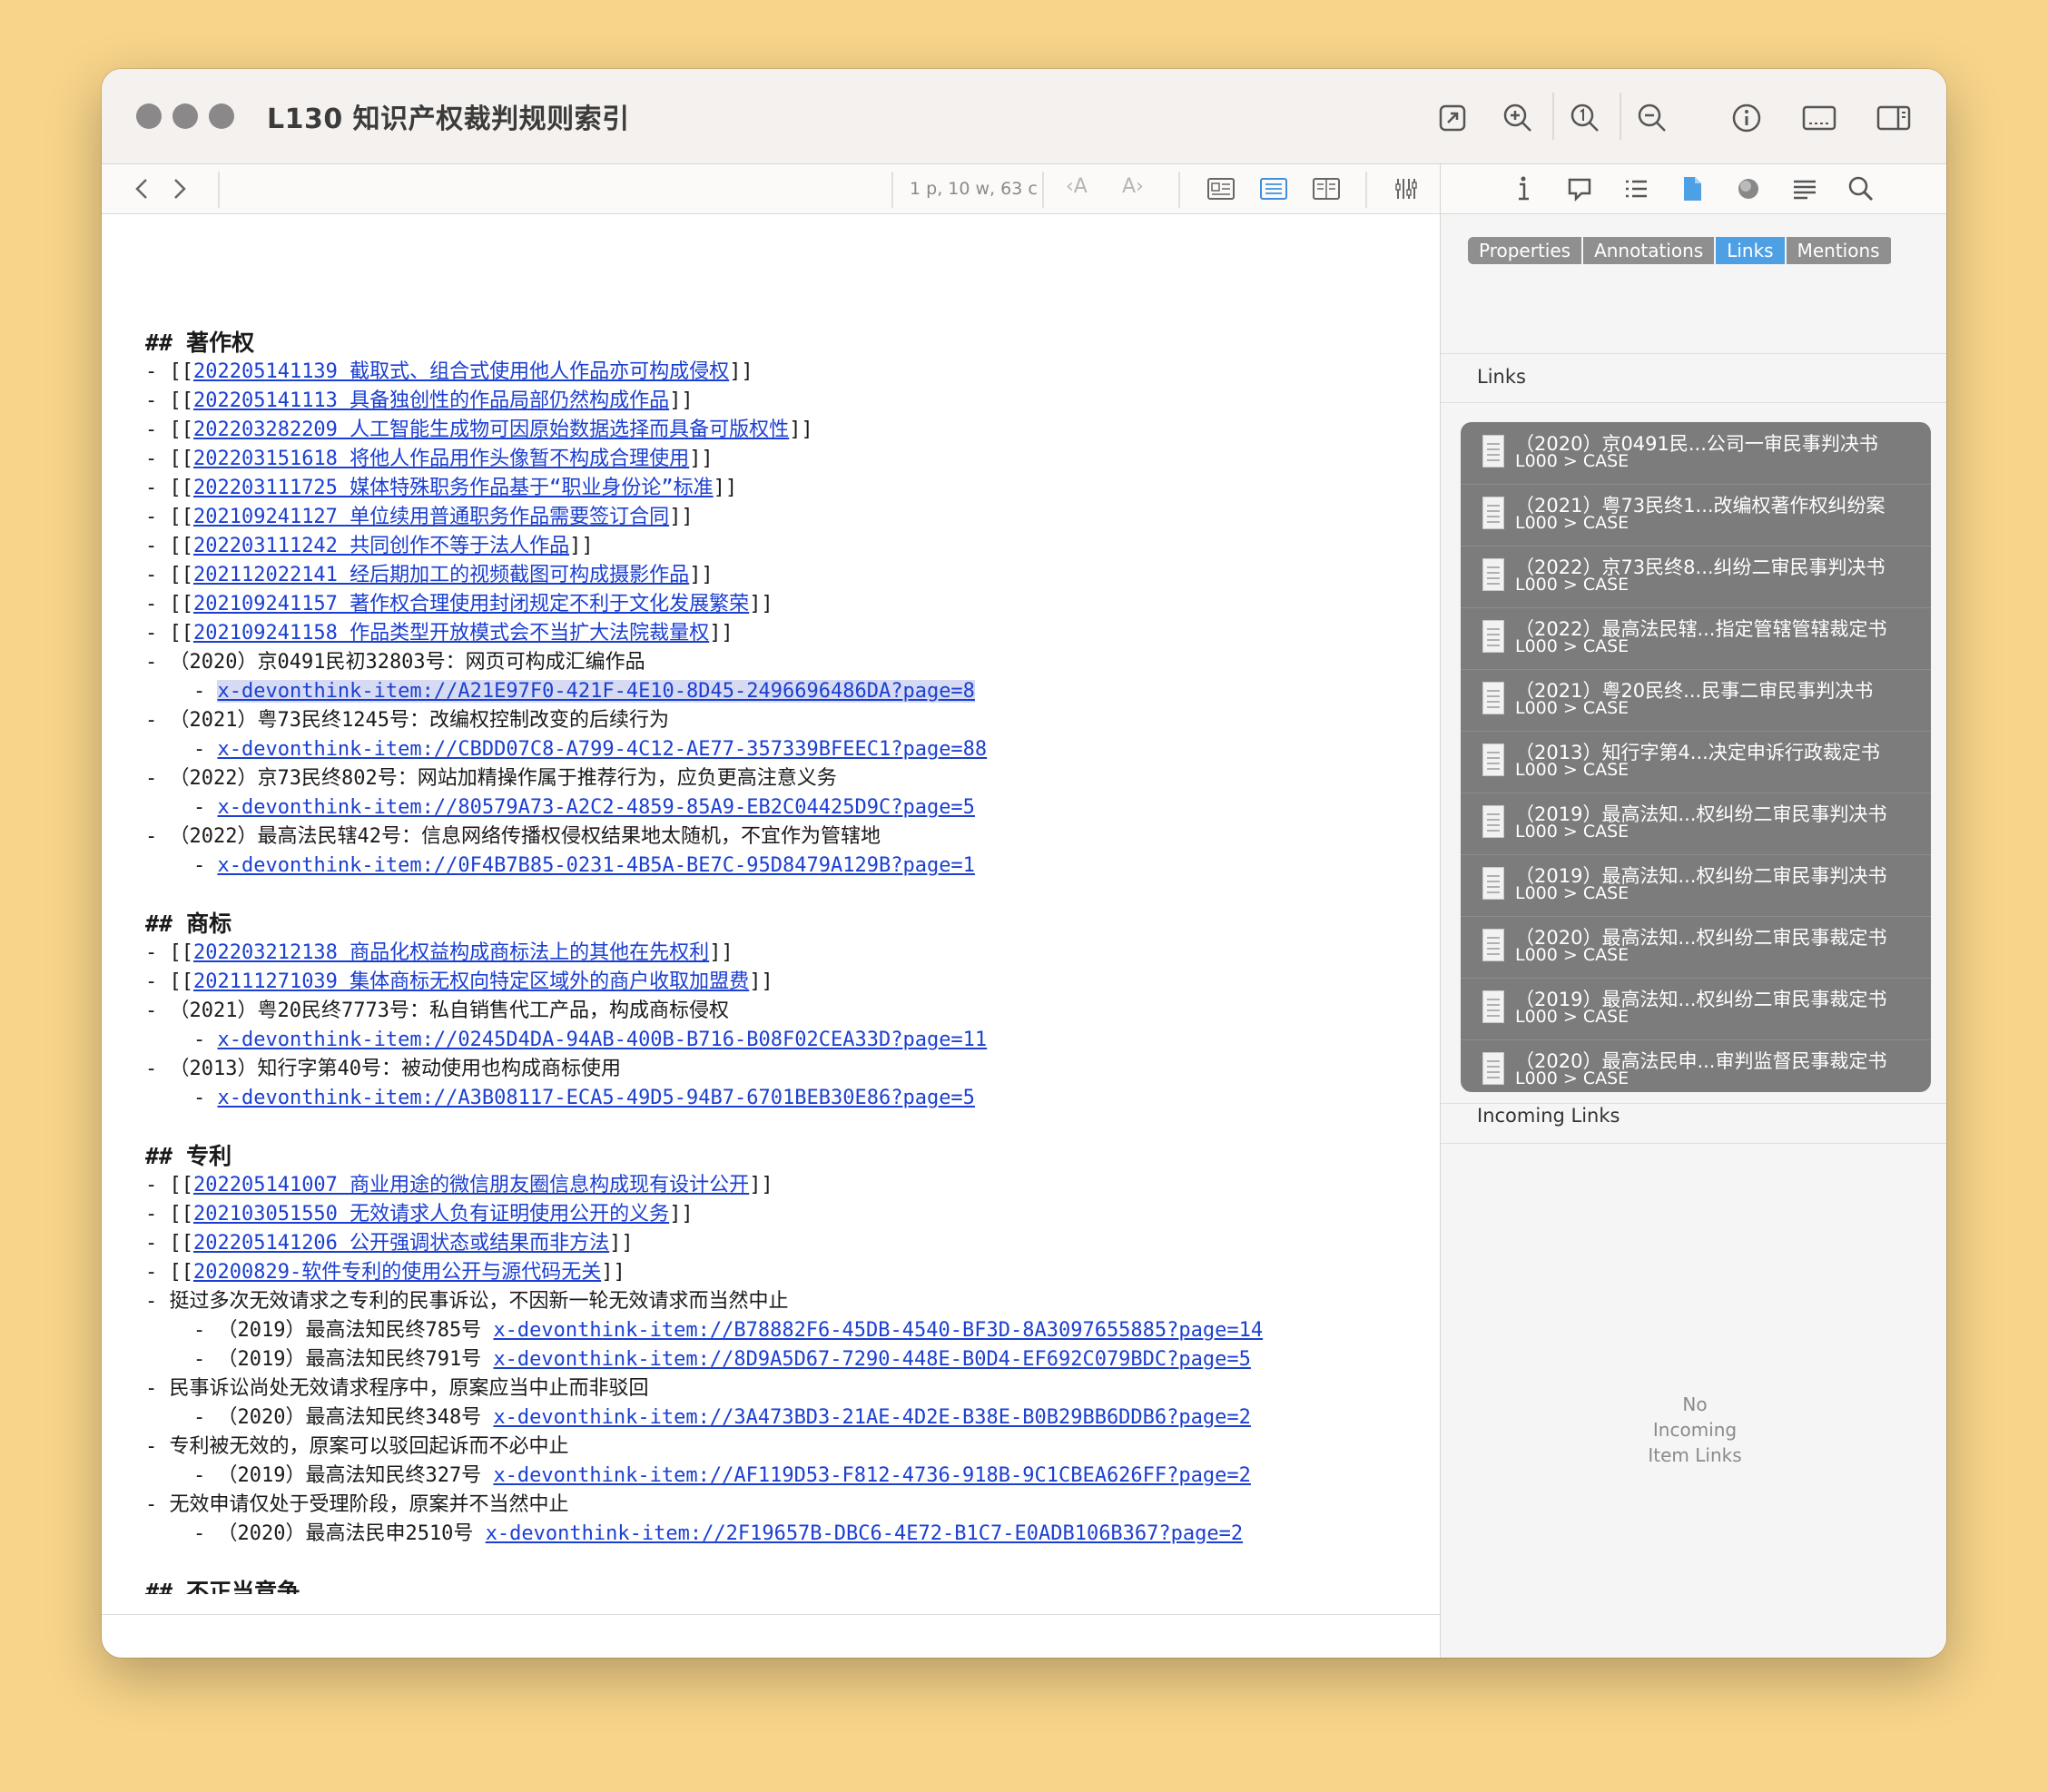  What do you see at coordinates (1861, 189) in the screenshot?
I see `search-icon` at bounding box center [1861, 189].